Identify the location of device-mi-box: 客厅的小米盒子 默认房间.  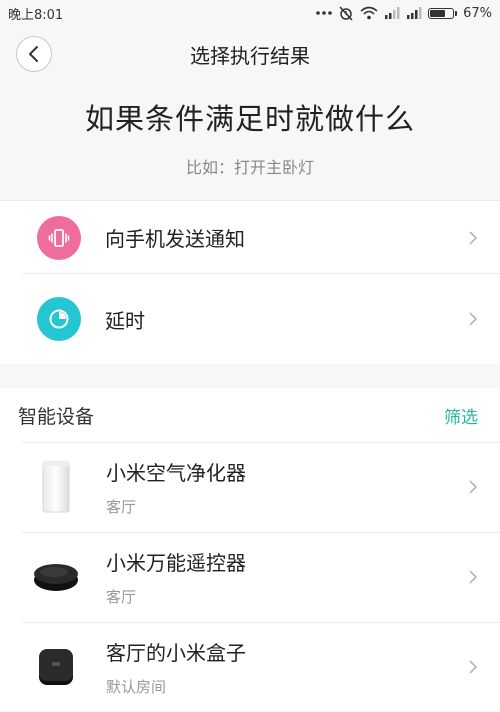
(250, 667).